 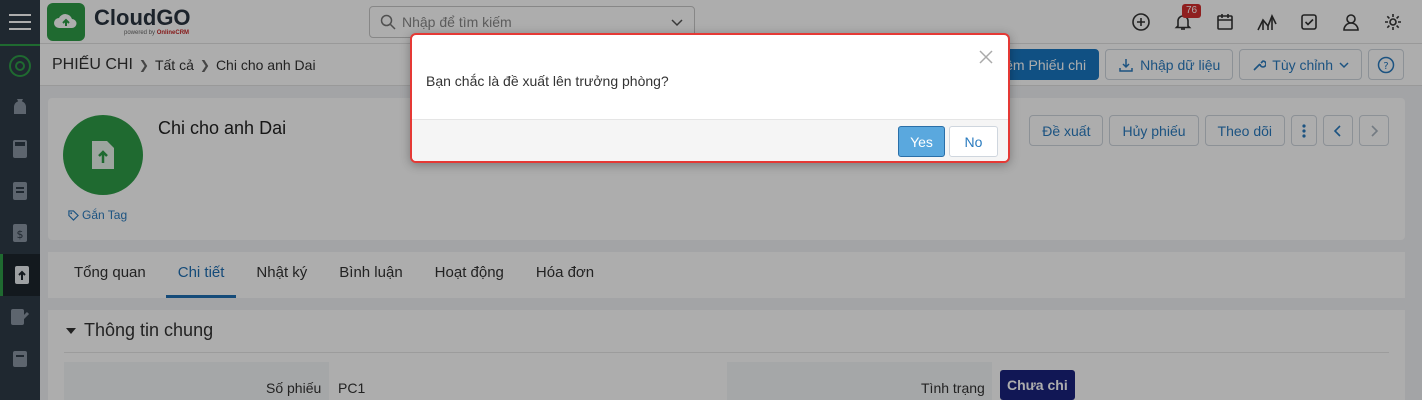 I want to click on yes-button: Yes, so click(x=921, y=141).